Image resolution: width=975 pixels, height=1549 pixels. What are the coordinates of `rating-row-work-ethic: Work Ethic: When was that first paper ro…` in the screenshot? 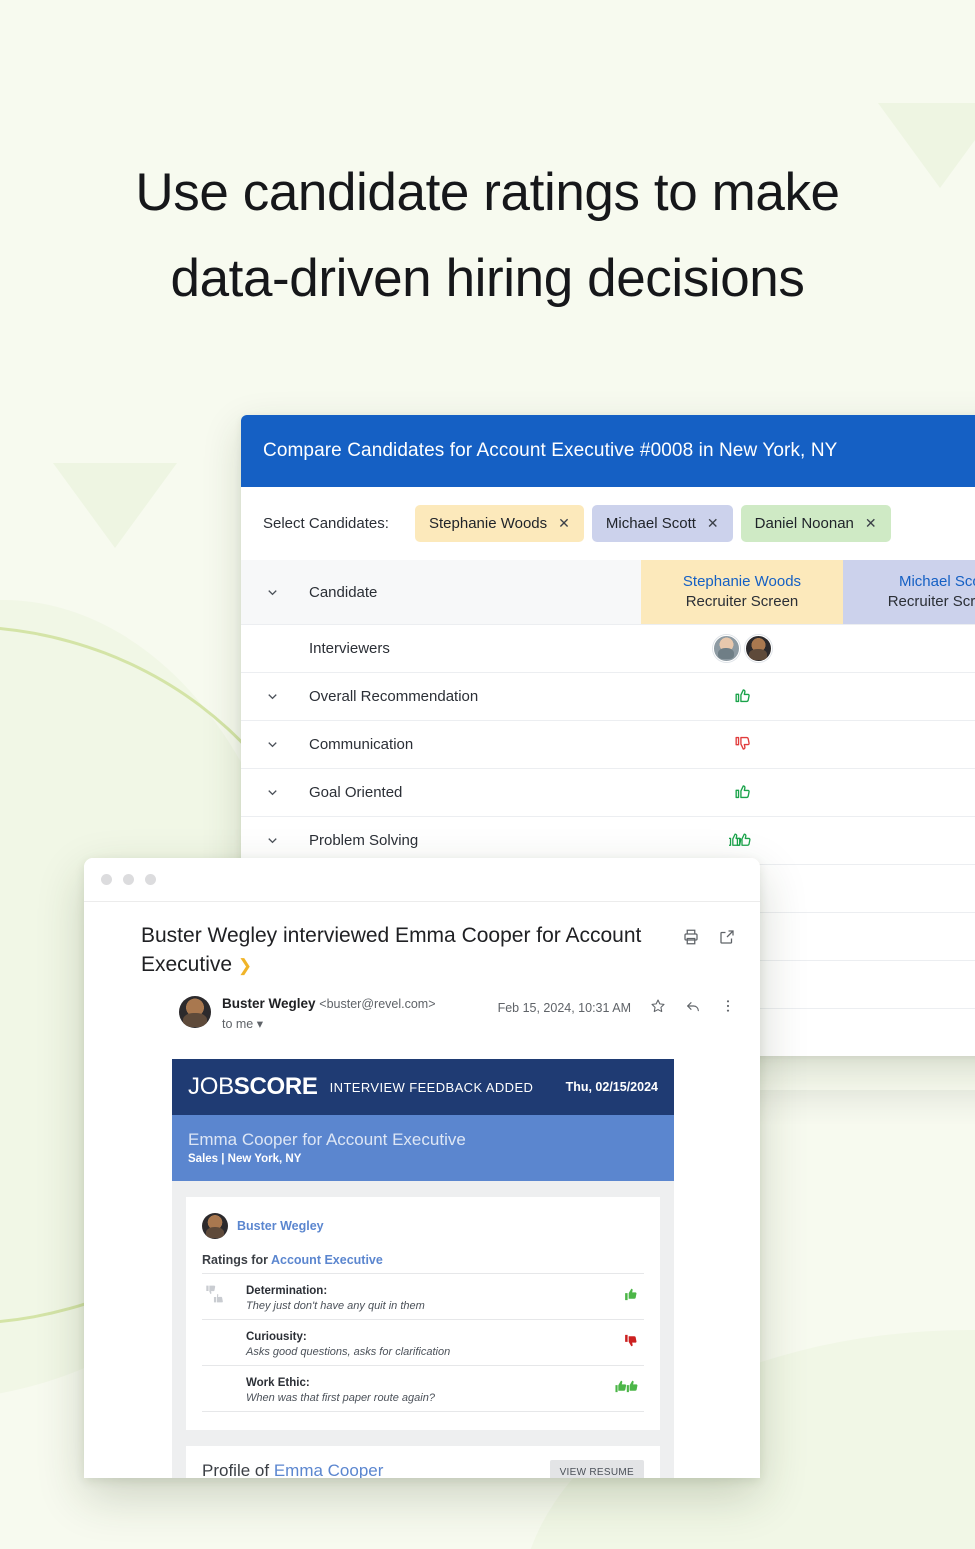 It's located at (423, 1388).